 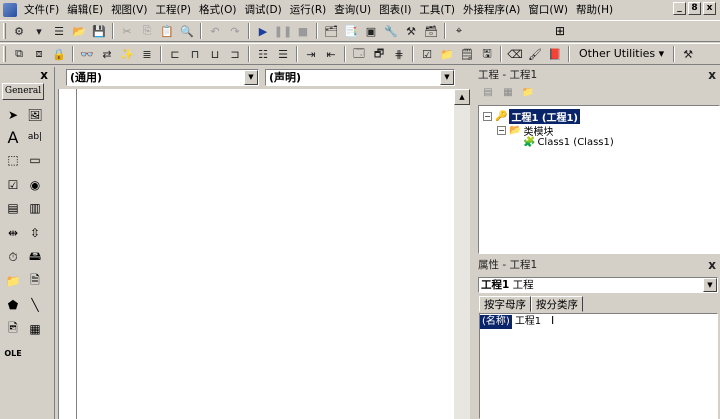 What do you see at coordinates (694, 8) in the screenshot?
I see `restore-button: 8` at bounding box center [694, 8].